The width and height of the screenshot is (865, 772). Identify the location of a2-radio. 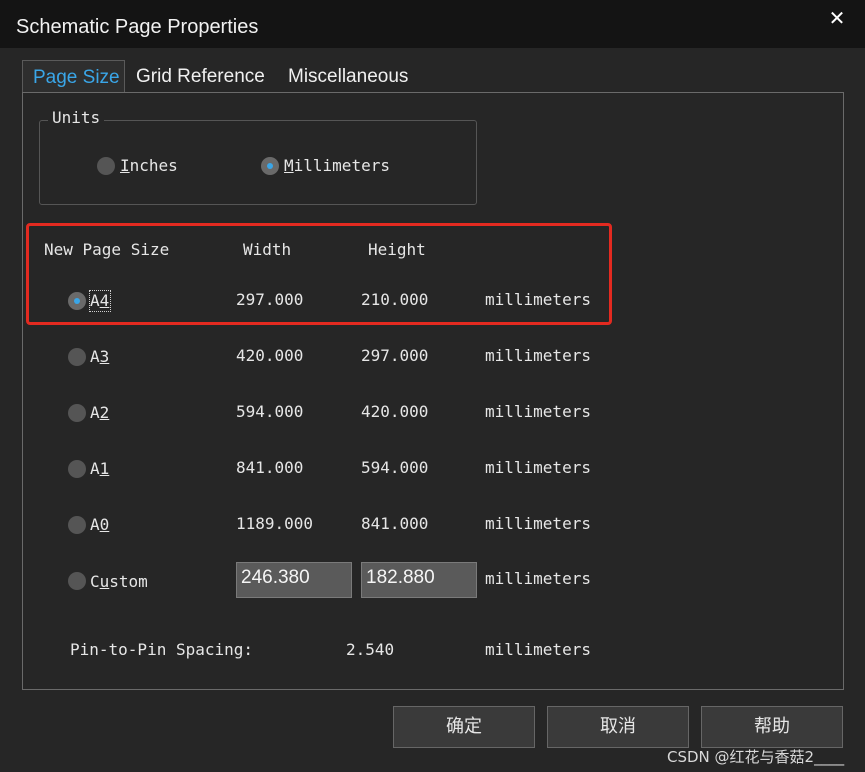
(77, 413).